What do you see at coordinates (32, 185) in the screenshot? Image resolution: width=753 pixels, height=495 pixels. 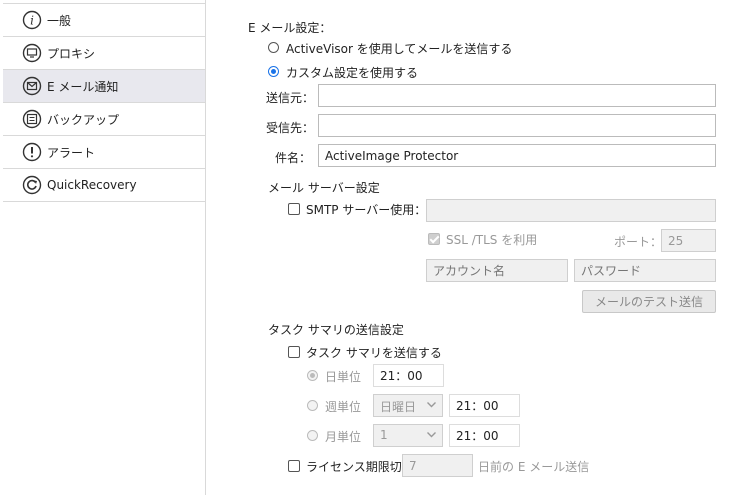 I see `recovery-icon` at bounding box center [32, 185].